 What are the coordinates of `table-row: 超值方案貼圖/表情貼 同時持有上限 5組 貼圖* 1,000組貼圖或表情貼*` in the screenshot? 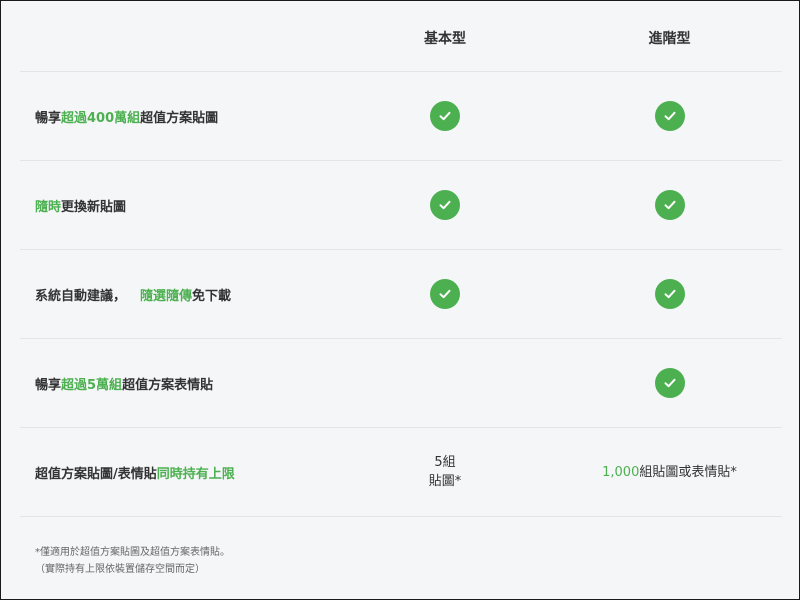 It's located at (401, 472).